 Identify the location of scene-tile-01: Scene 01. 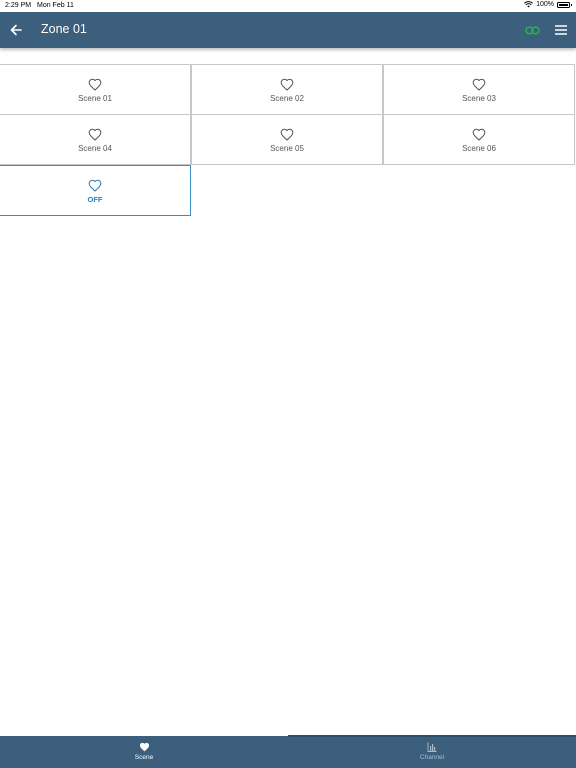
(95, 89).